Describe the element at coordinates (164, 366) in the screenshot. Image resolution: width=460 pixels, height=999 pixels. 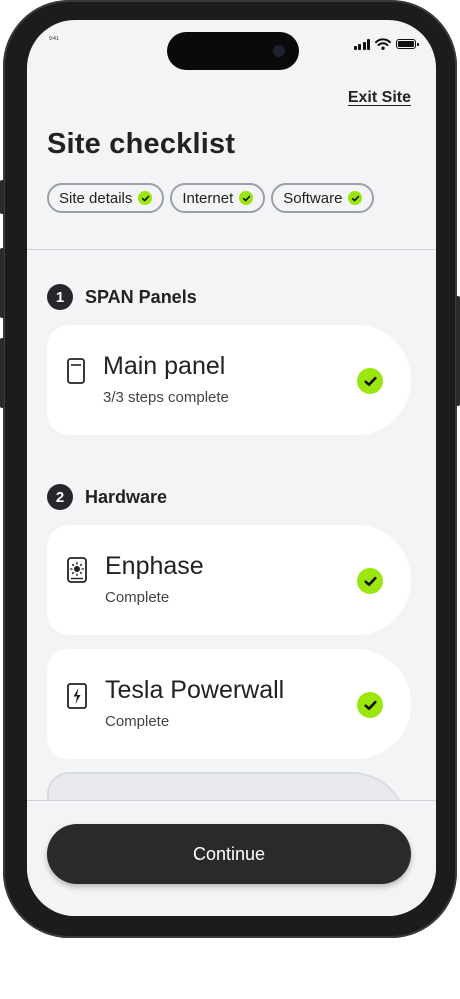
I see `card-title: Main panel` at that location.